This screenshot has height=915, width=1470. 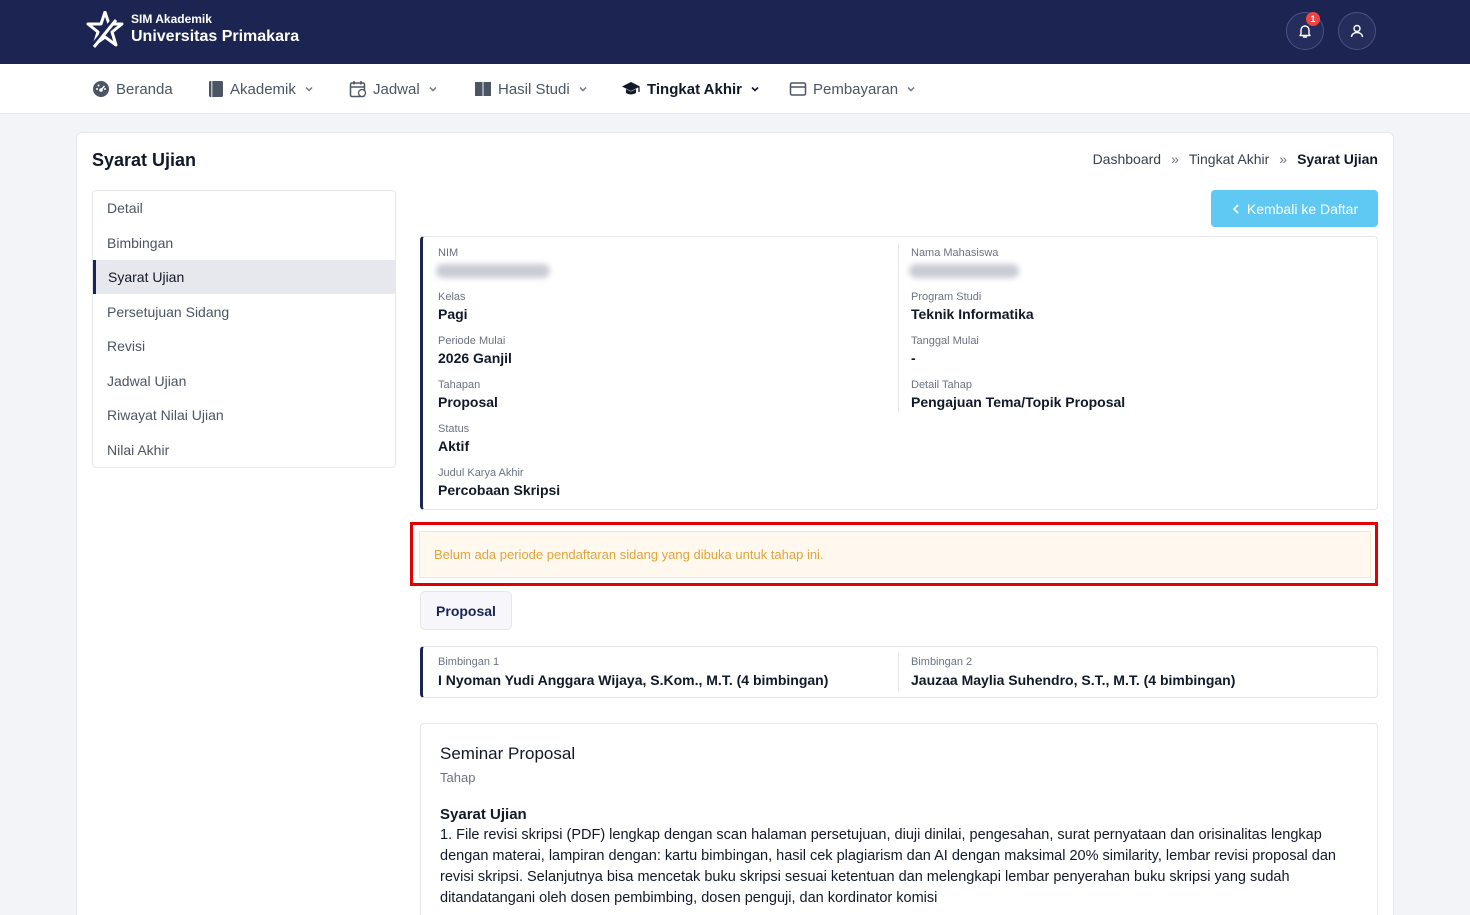 What do you see at coordinates (856, 89) in the screenshot?
I see `nav-label: Pembayaran` at bounding box center [856, 89].